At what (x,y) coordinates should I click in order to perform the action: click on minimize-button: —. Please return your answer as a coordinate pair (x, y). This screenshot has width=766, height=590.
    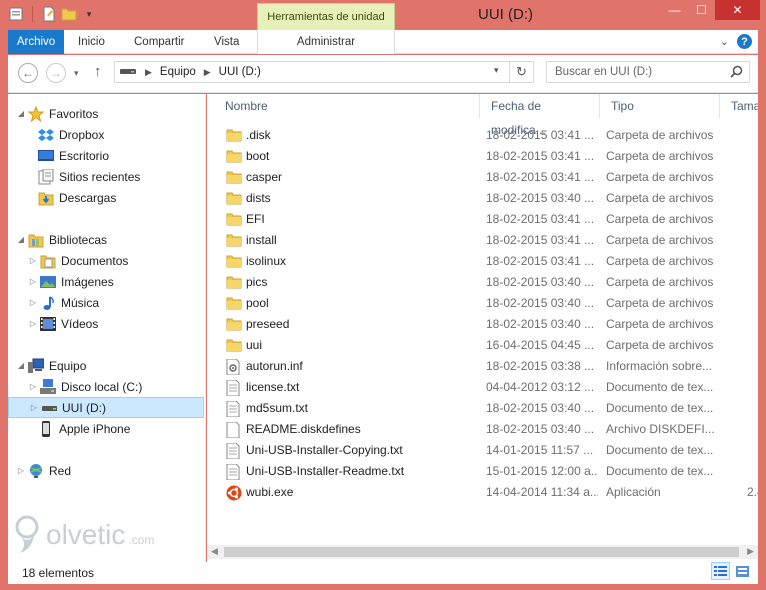
    Looking at the image, I should click on (674, 10).